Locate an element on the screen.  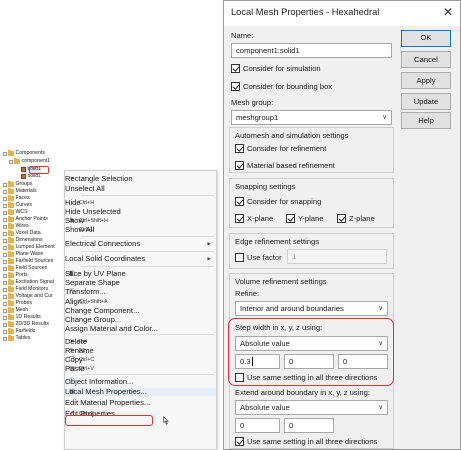
tree-item: Voxel Data is located at coordinates (22, 233).